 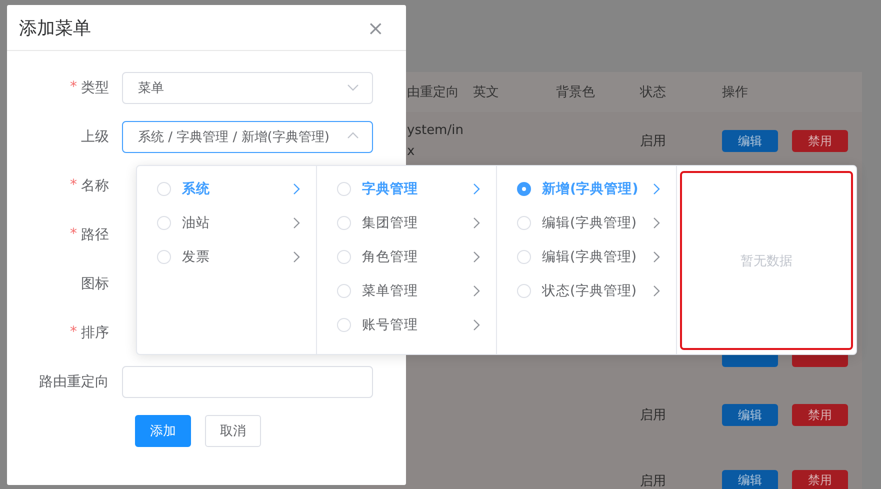 I want to click on column-header: 操作, so click(x=735, y=92).